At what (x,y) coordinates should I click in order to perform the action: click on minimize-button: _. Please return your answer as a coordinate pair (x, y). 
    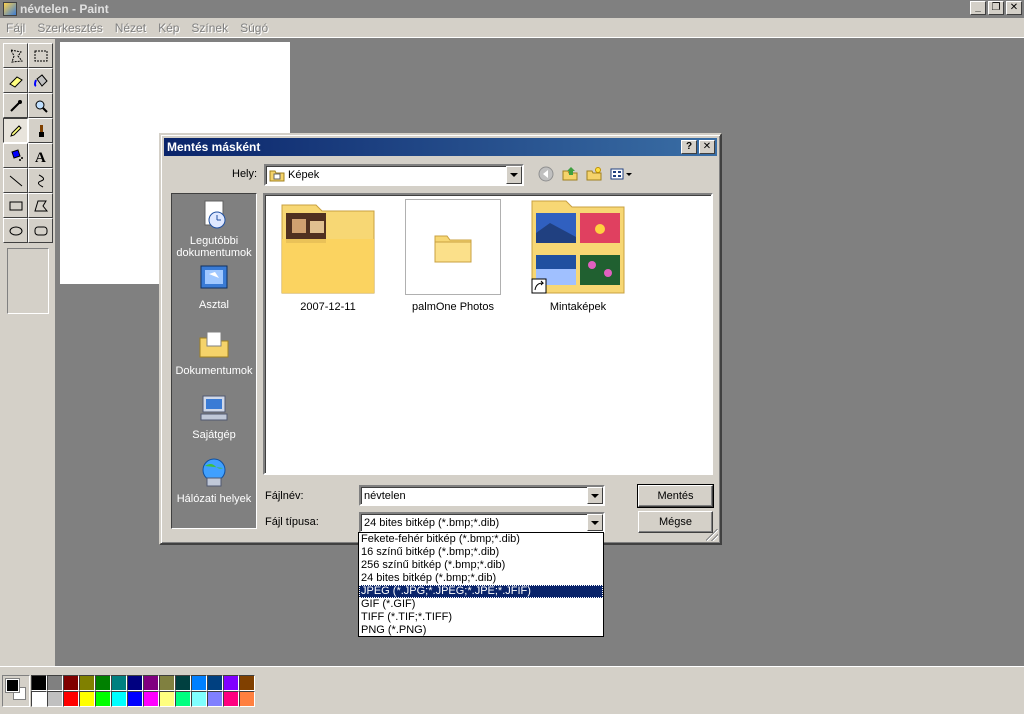
    Looking at the image, I should click on (978, 8).